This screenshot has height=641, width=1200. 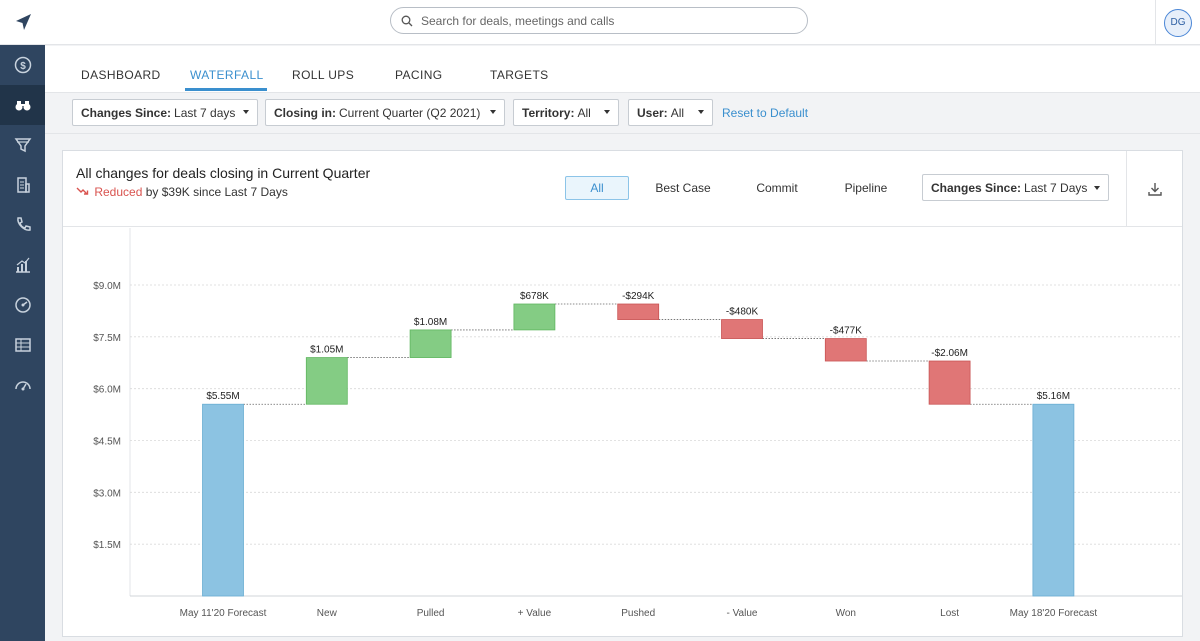 I want to click on tab-waterfall: WATERFALL, so click(x=227, y=75).